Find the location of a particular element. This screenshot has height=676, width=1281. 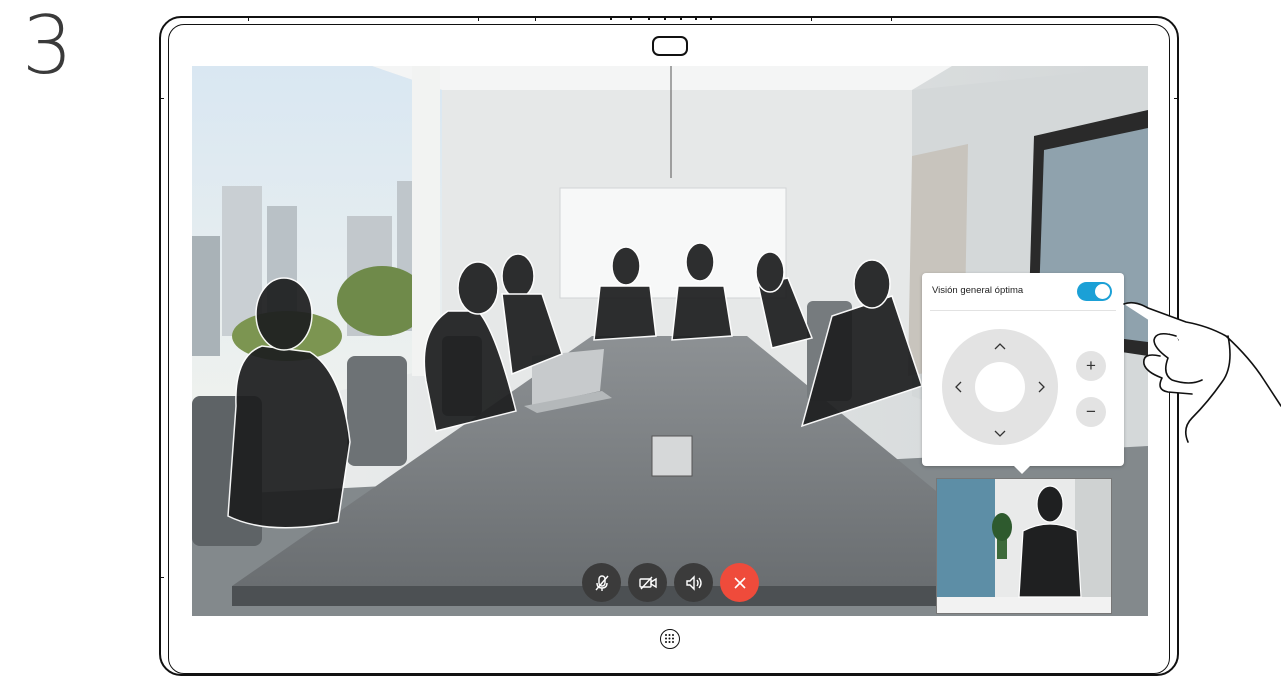

mute-button is located at coordinates (601, 582).